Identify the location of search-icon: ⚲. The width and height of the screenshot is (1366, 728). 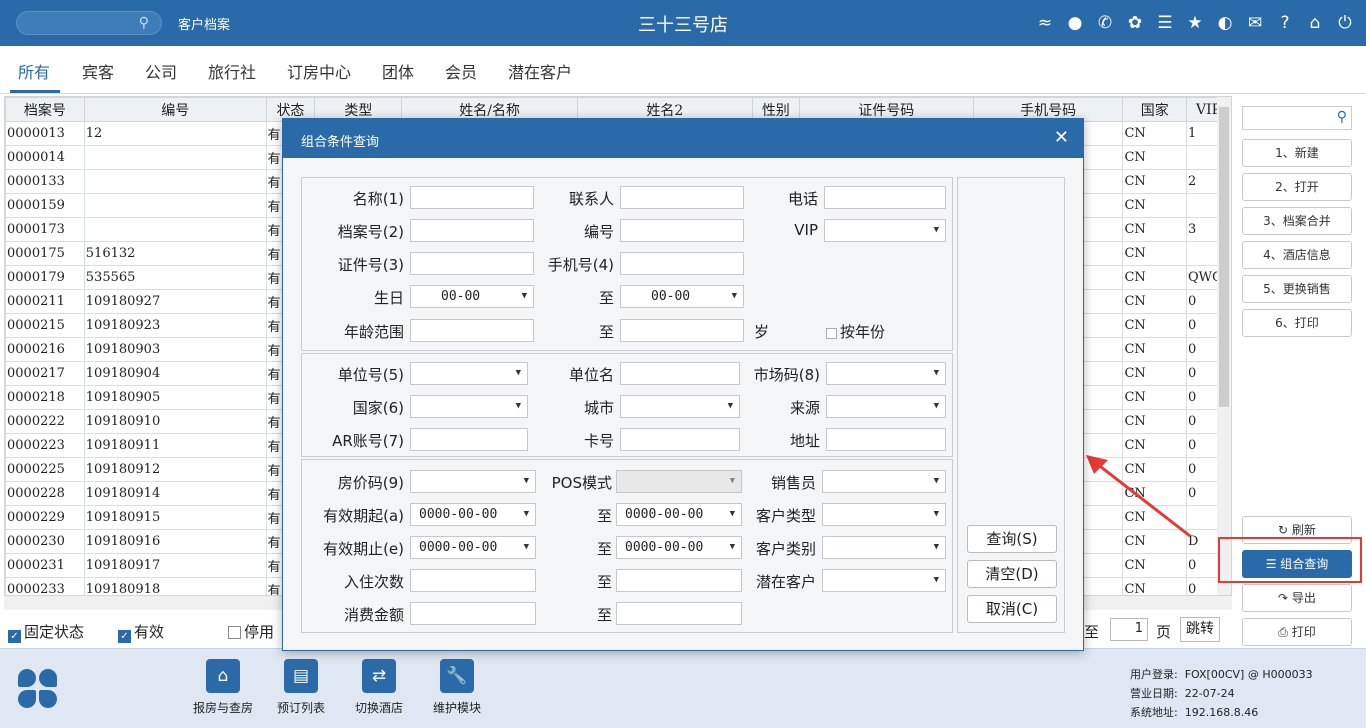
(1341, 117).